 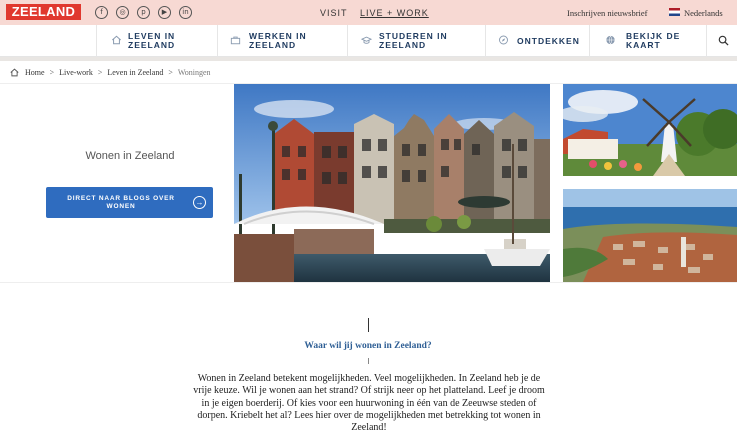 I want to click on dutch-flag-icon, so click(x=674, y=12).